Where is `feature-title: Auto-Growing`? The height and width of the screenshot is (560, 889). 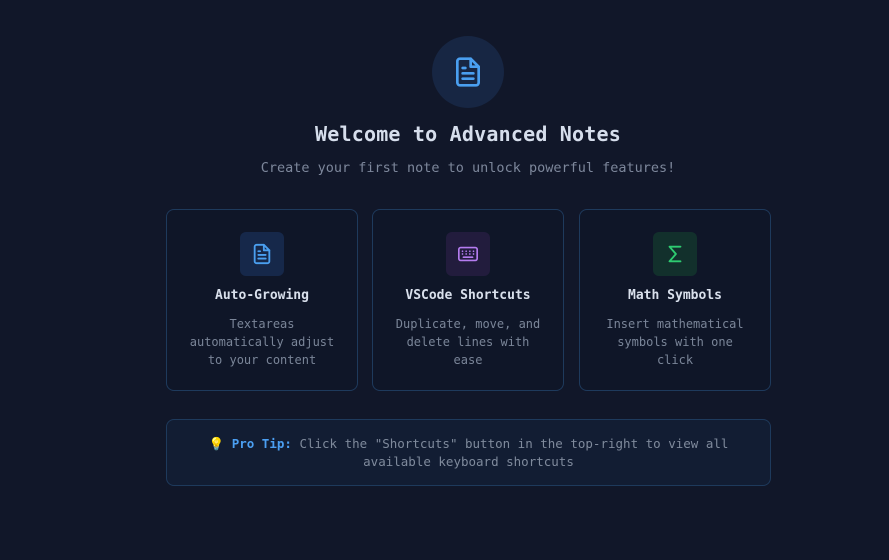 feature-title: Auto-Growing is located at coordinates (262, 295).